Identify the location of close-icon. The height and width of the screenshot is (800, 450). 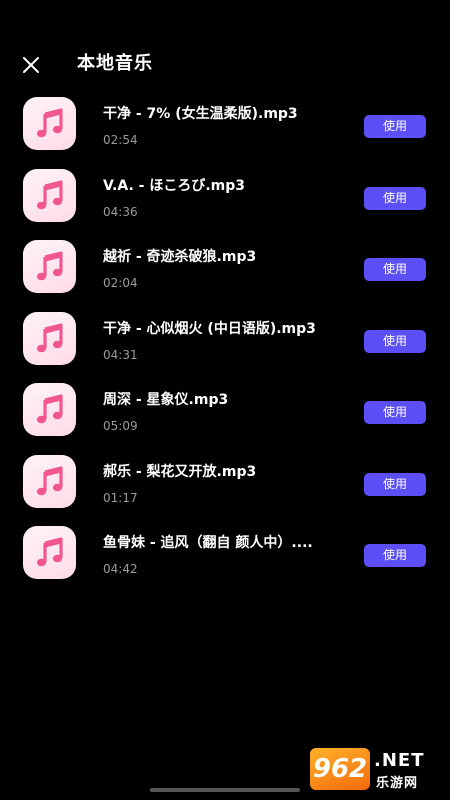
(31, 65).